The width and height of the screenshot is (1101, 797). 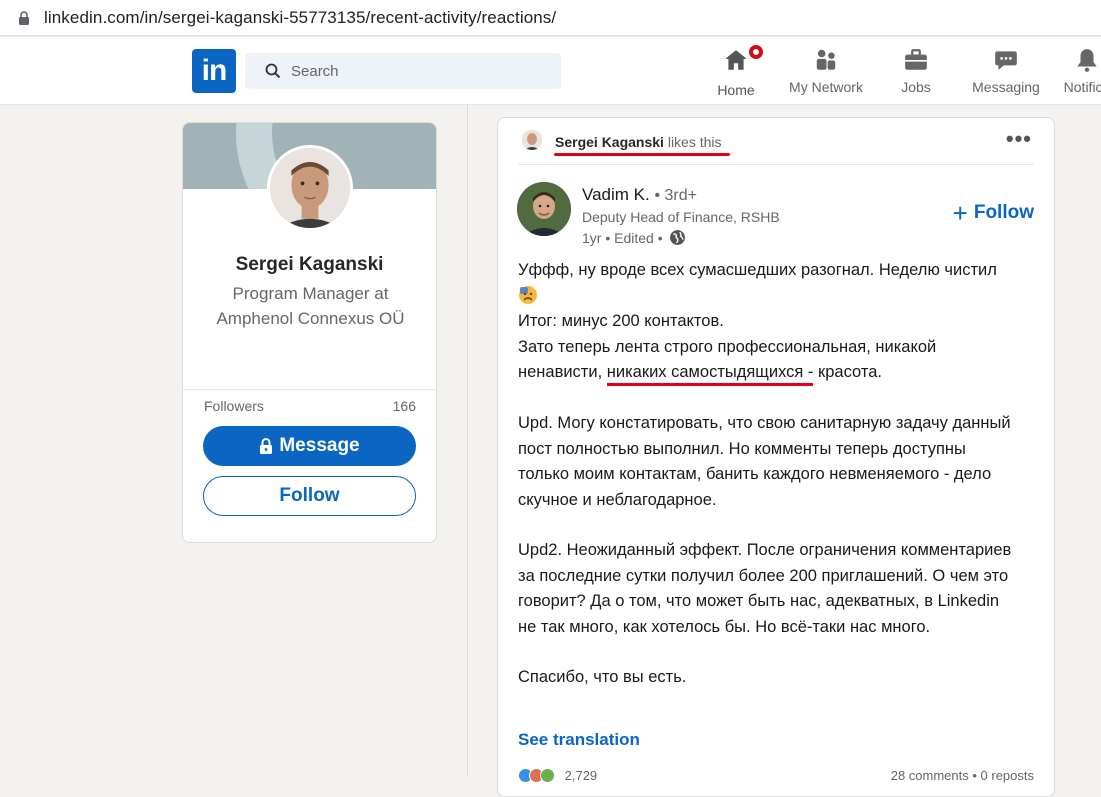 What do you see at coordinates (694, 142) in the screenshot?
I see `activity-action: likes this` at bounding box center [694, 142].